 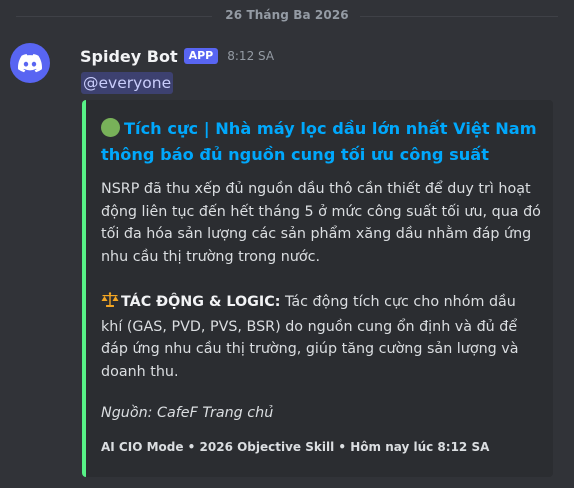 I want to click on author-name: Spidey Bot, so click(x=129, y=56).